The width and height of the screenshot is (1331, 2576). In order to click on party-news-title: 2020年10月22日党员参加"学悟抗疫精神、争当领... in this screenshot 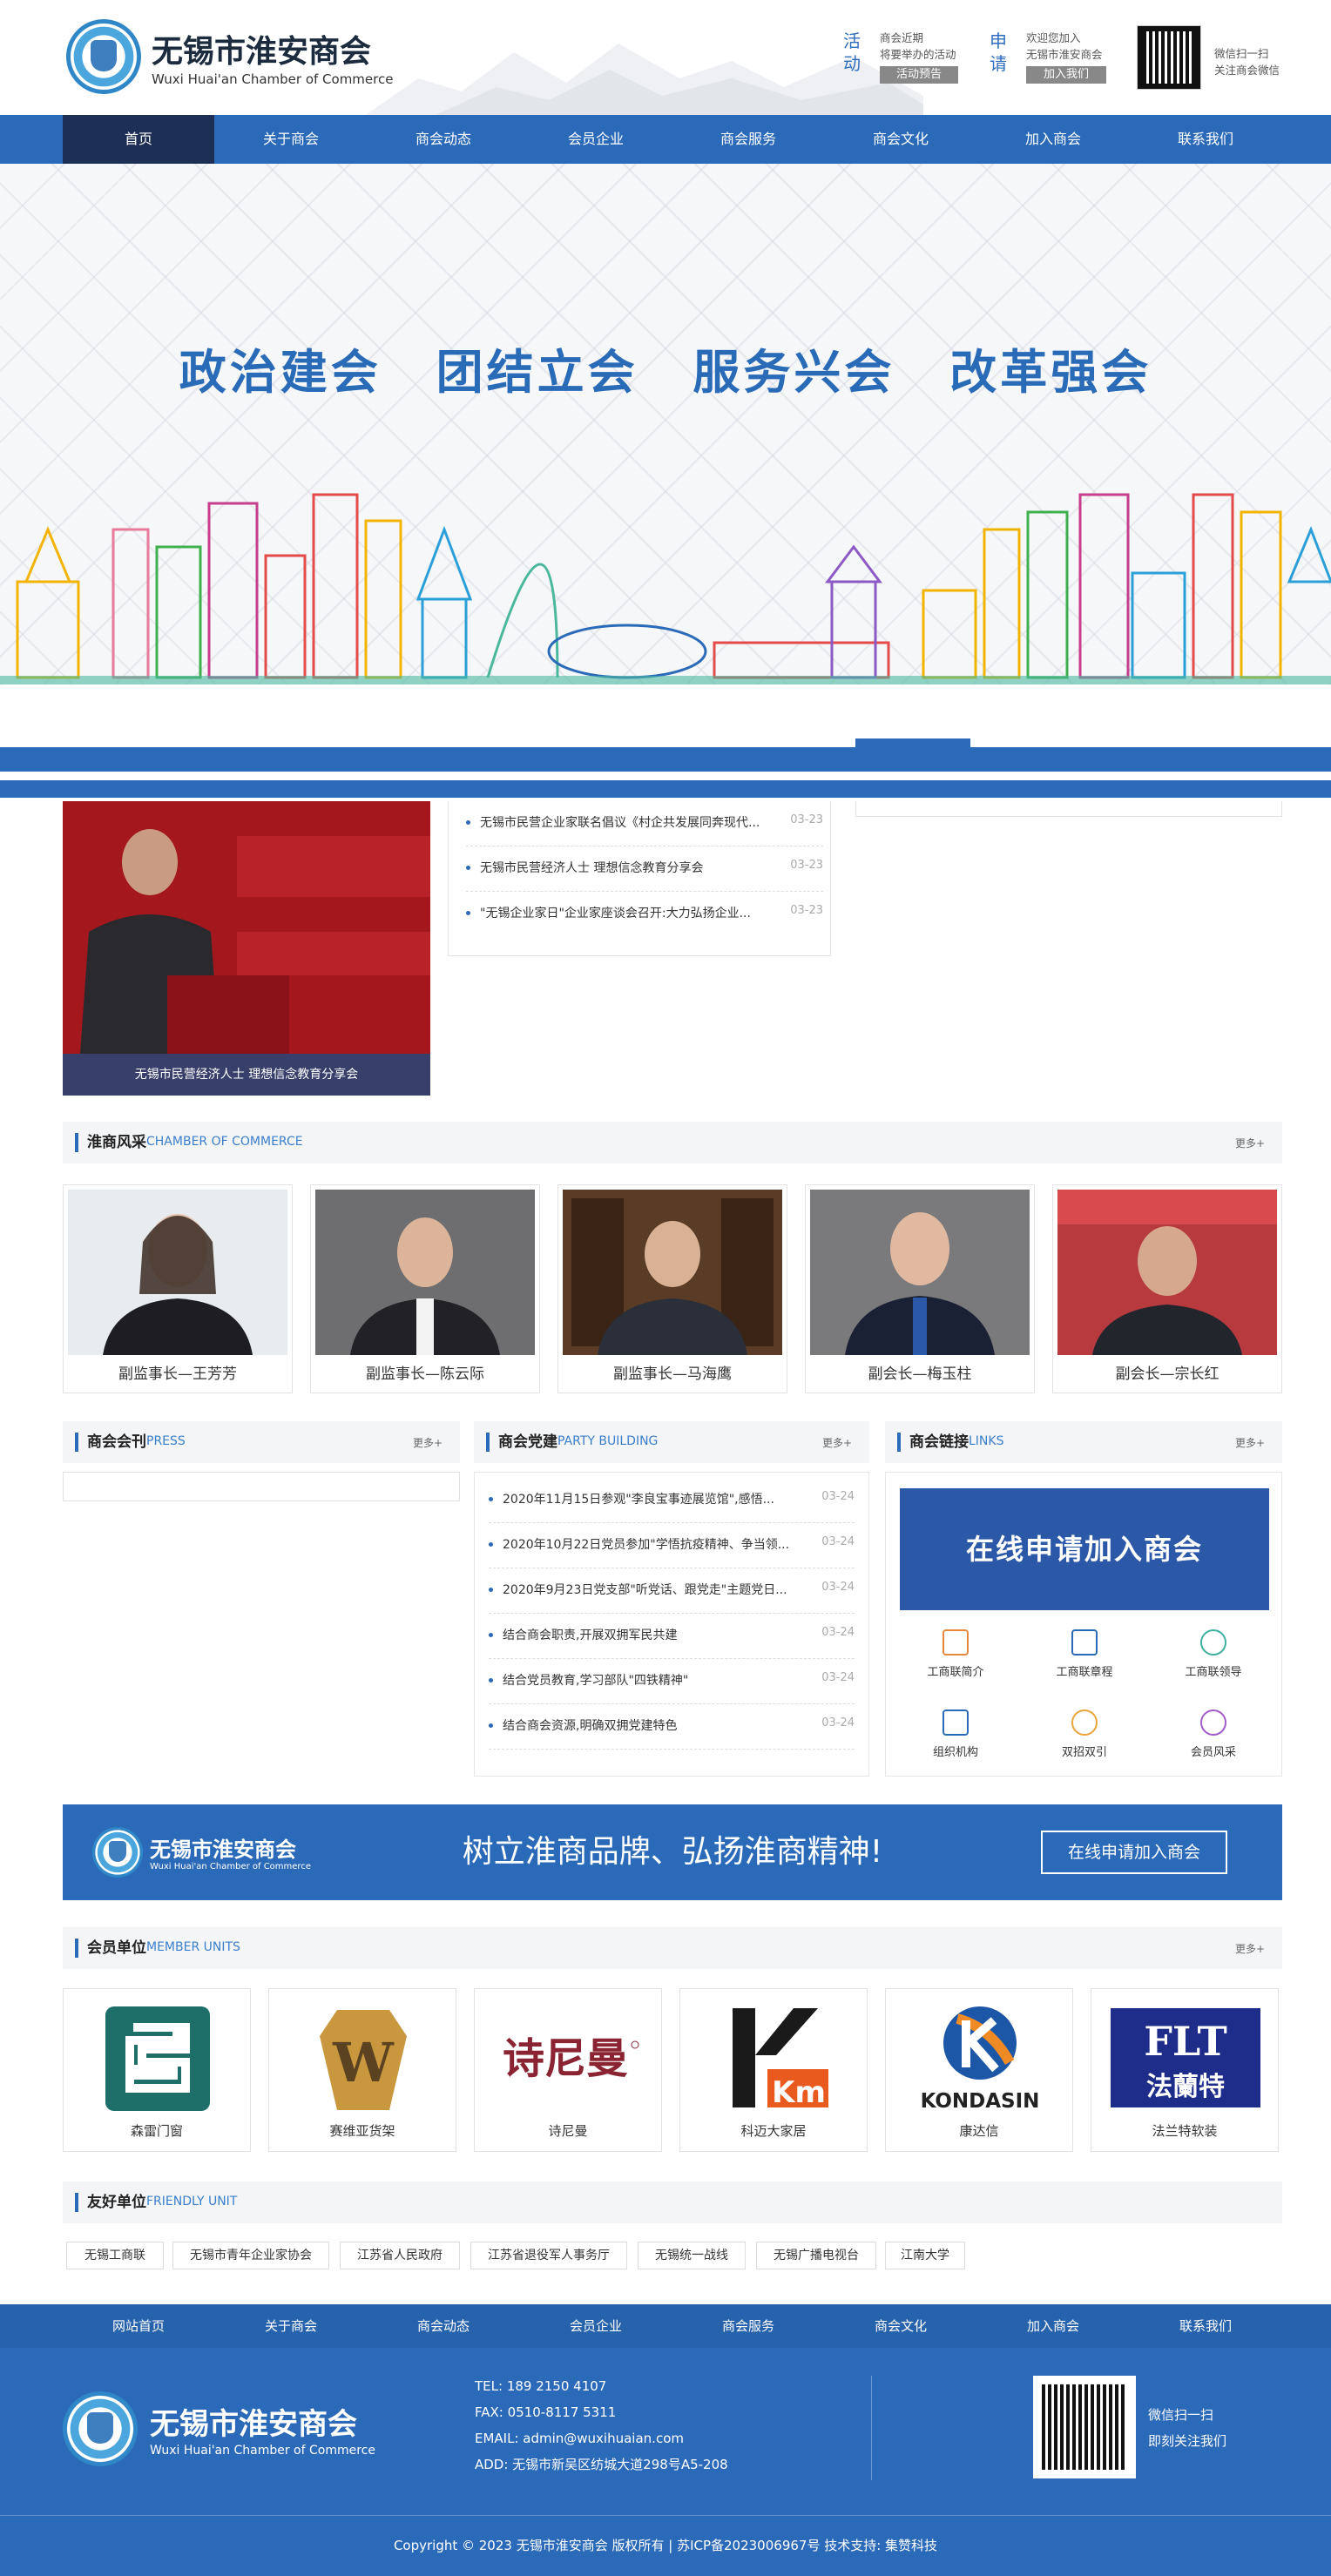, I will do `click(651, 1544)`.